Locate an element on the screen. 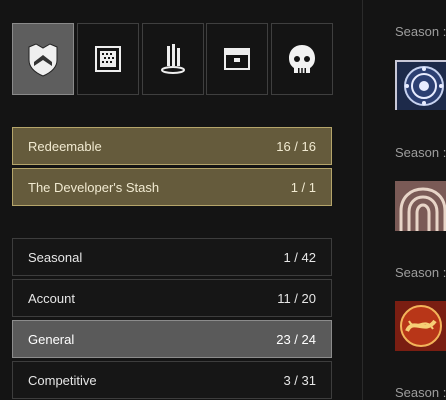  tab-monuments is located at coordinates (173, 59).